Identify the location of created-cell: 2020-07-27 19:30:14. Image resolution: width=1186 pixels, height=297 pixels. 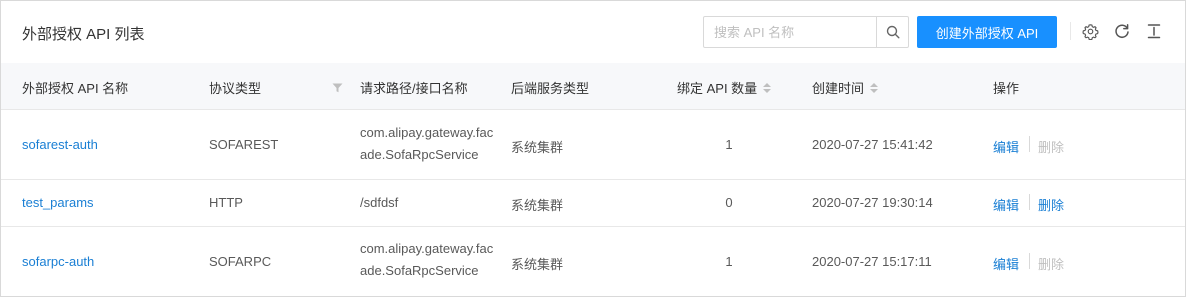
(872, 202).